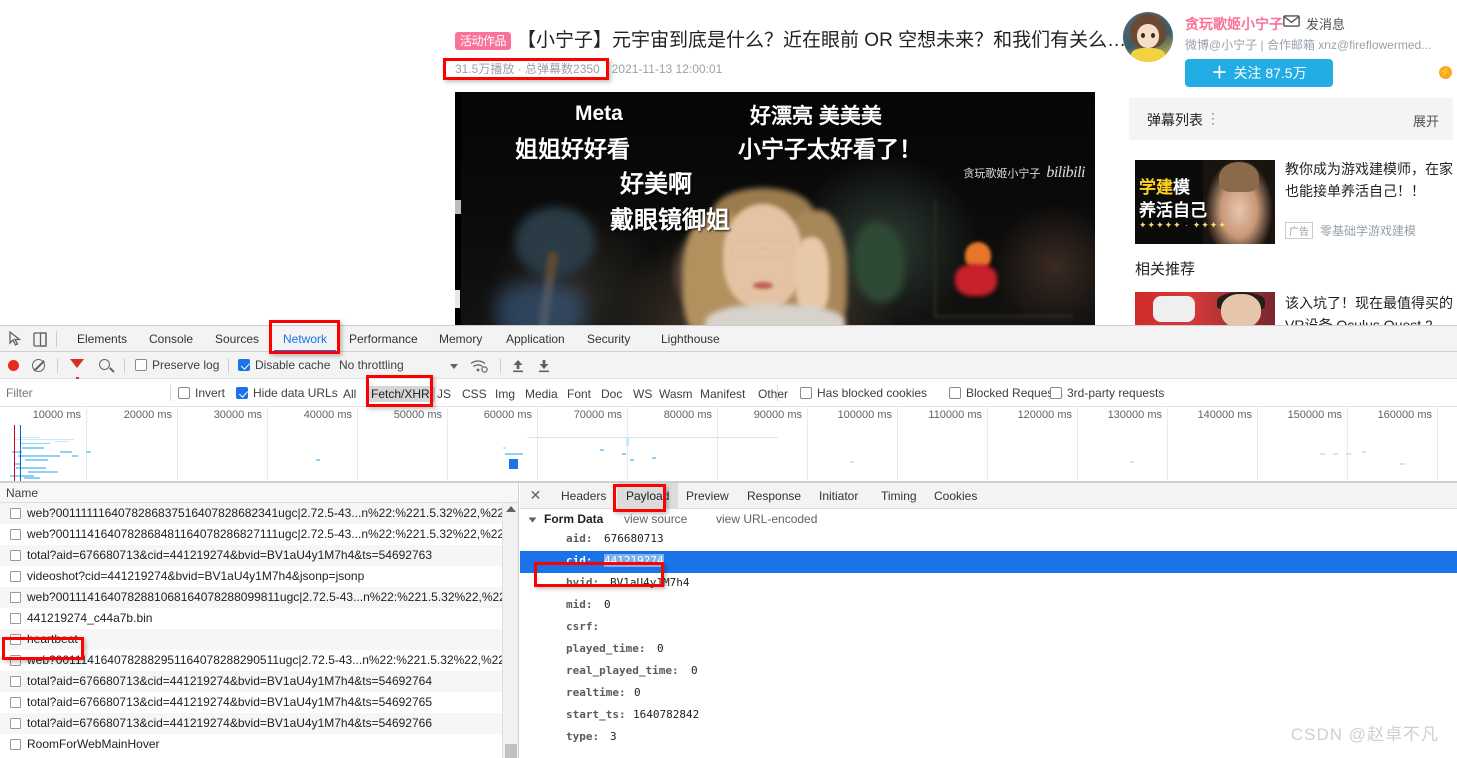 Image resolution: width=1457 pixels, height=758 pixels. I want to click on form-data-row: played_time: 0, so click(988, 650).